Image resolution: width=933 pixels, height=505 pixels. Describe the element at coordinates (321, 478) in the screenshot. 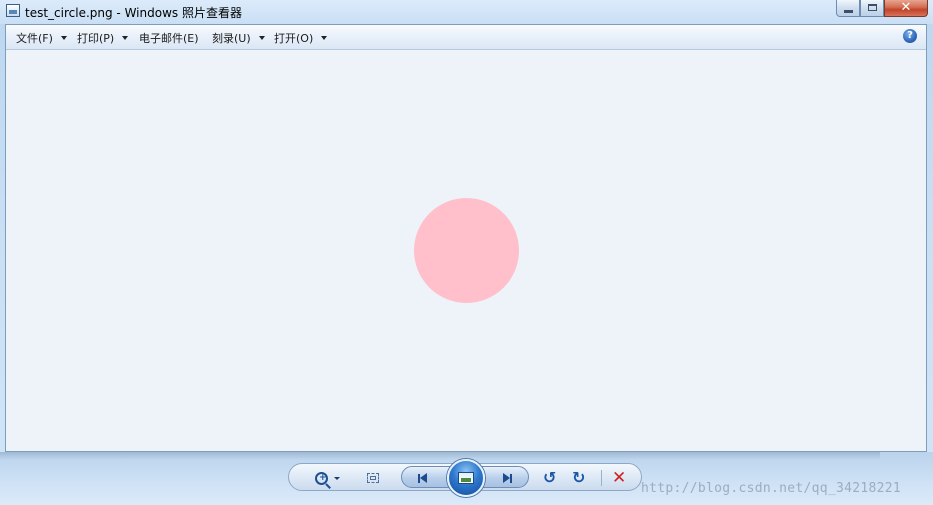

I see `zoom-icon: +` at that location.